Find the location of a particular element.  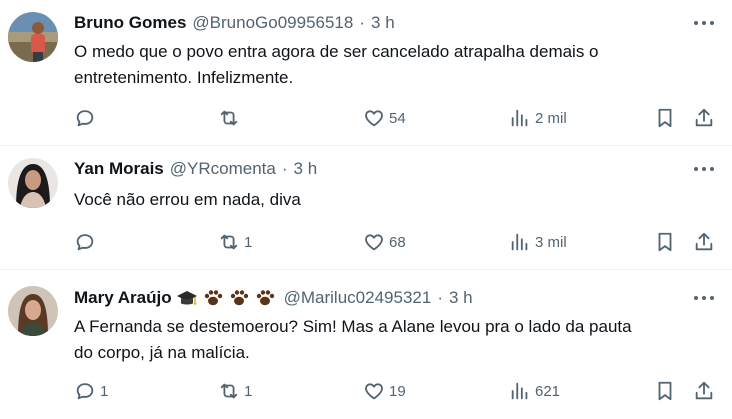

reply-count: 1 is located at coordinates (104, 391).